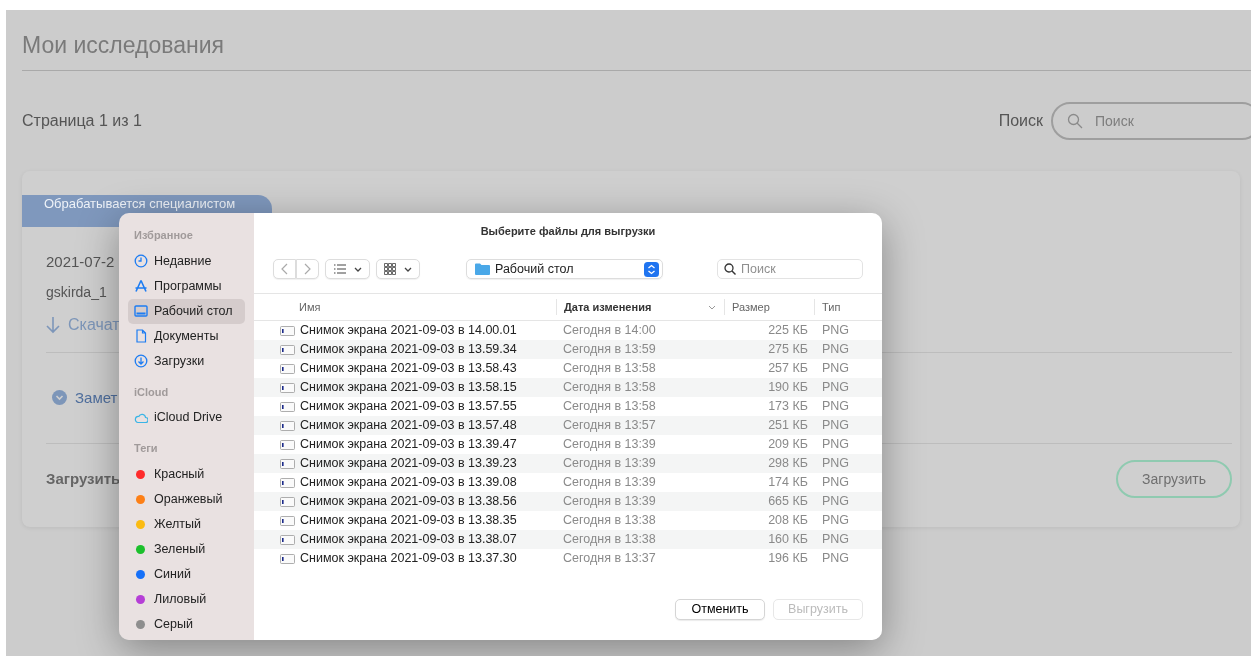 Image resolution: width=1251 pixels, height=656 pixels. What do you see at coordinates (640, 307) in the screenshot?
I see `column-header: Дата изменения` at bounding box center [640, 307].